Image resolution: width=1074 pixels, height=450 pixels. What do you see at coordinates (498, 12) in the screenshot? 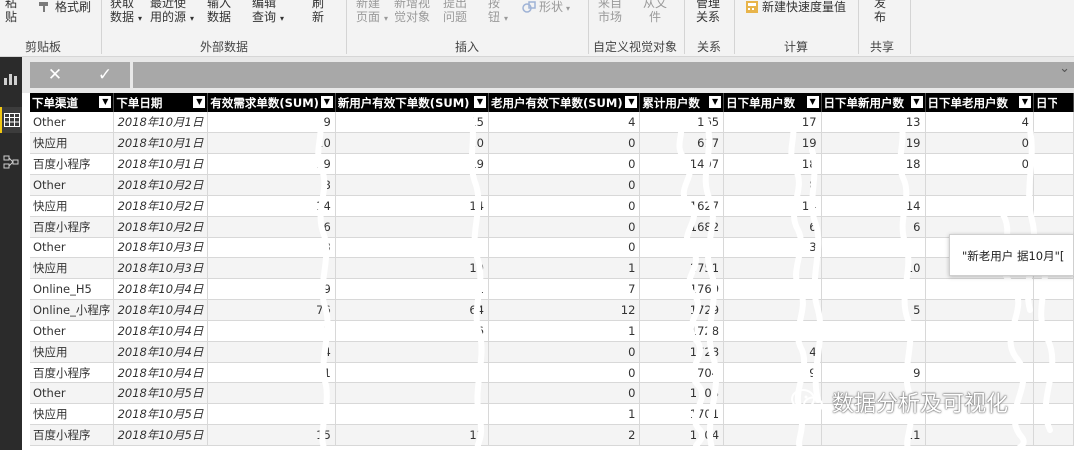
I see `buttons-button: 按 钮 ▾` at bounding box center [498, 12].